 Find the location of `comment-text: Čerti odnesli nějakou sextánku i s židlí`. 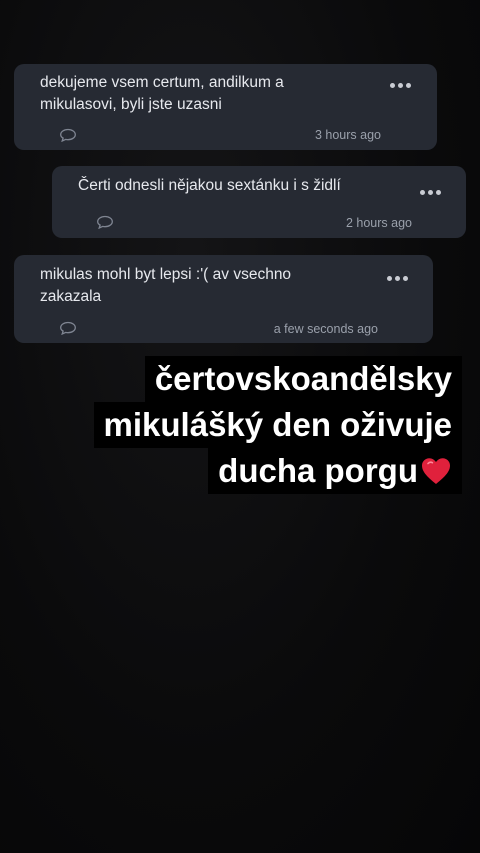

comment-text: Čerti odnesli nějakou sextánku i s židlí is located at coordinates (209, 185).